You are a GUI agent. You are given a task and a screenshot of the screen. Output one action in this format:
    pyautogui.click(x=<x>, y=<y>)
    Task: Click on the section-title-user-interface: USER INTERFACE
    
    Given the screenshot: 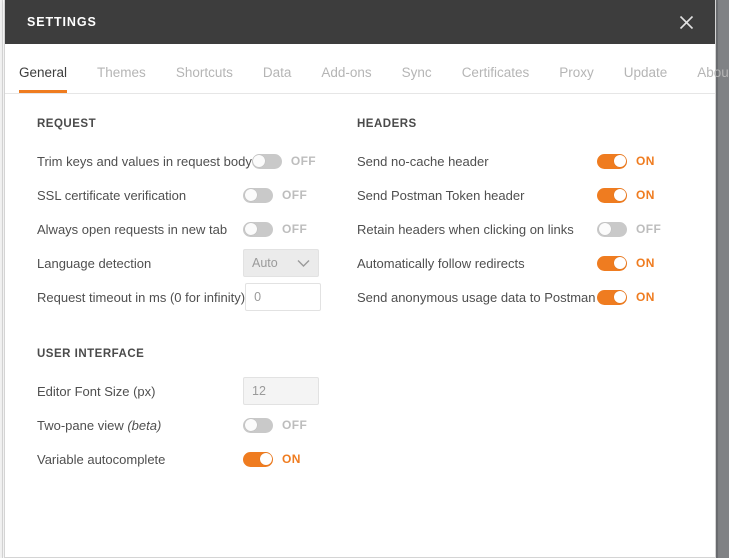 What is the action you would take?
    pyautogui.click(x=91, y=354)
    